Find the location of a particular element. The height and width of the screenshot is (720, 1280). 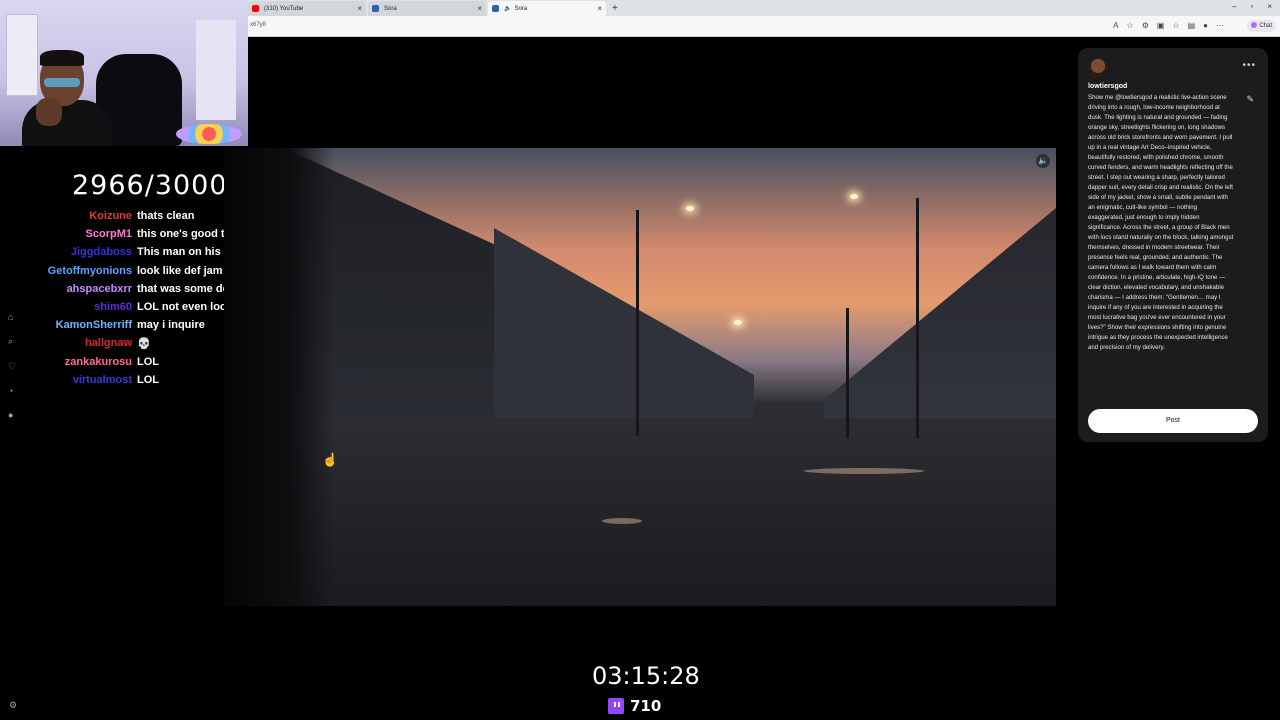

copilot-icon is located at coordinates (1254, 25).